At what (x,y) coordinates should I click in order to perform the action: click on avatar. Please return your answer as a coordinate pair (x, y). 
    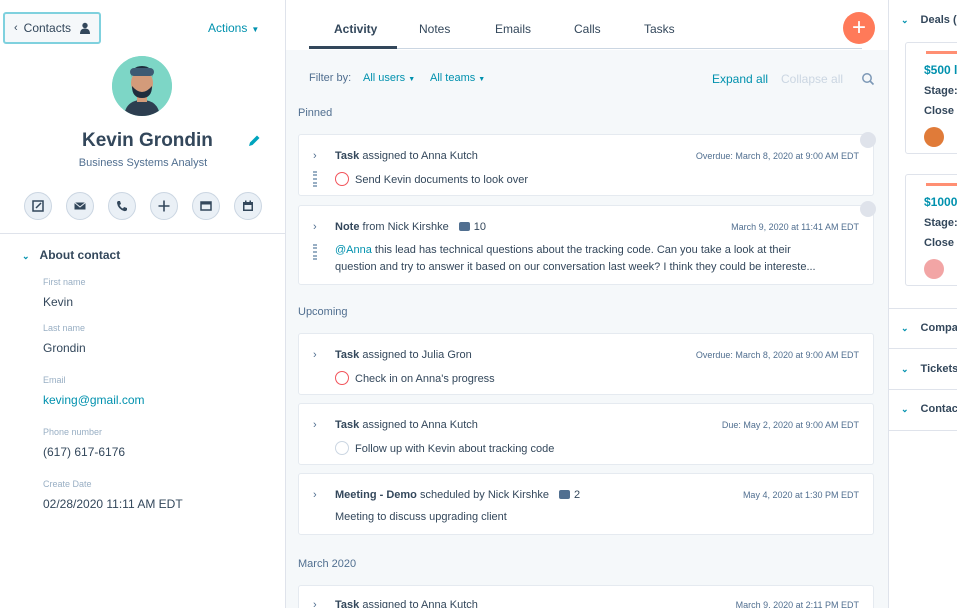
    Looking at the image, I should click on (142, 86).